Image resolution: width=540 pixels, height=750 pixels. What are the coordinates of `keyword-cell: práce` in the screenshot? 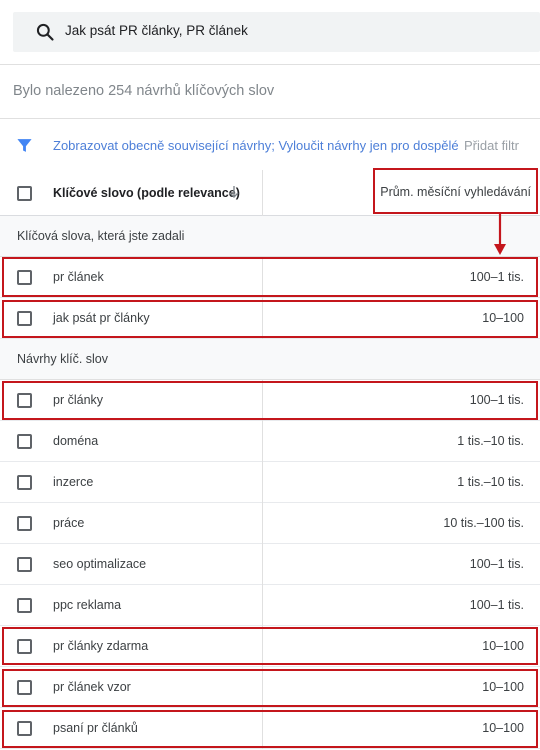 It's located at (69, 523).